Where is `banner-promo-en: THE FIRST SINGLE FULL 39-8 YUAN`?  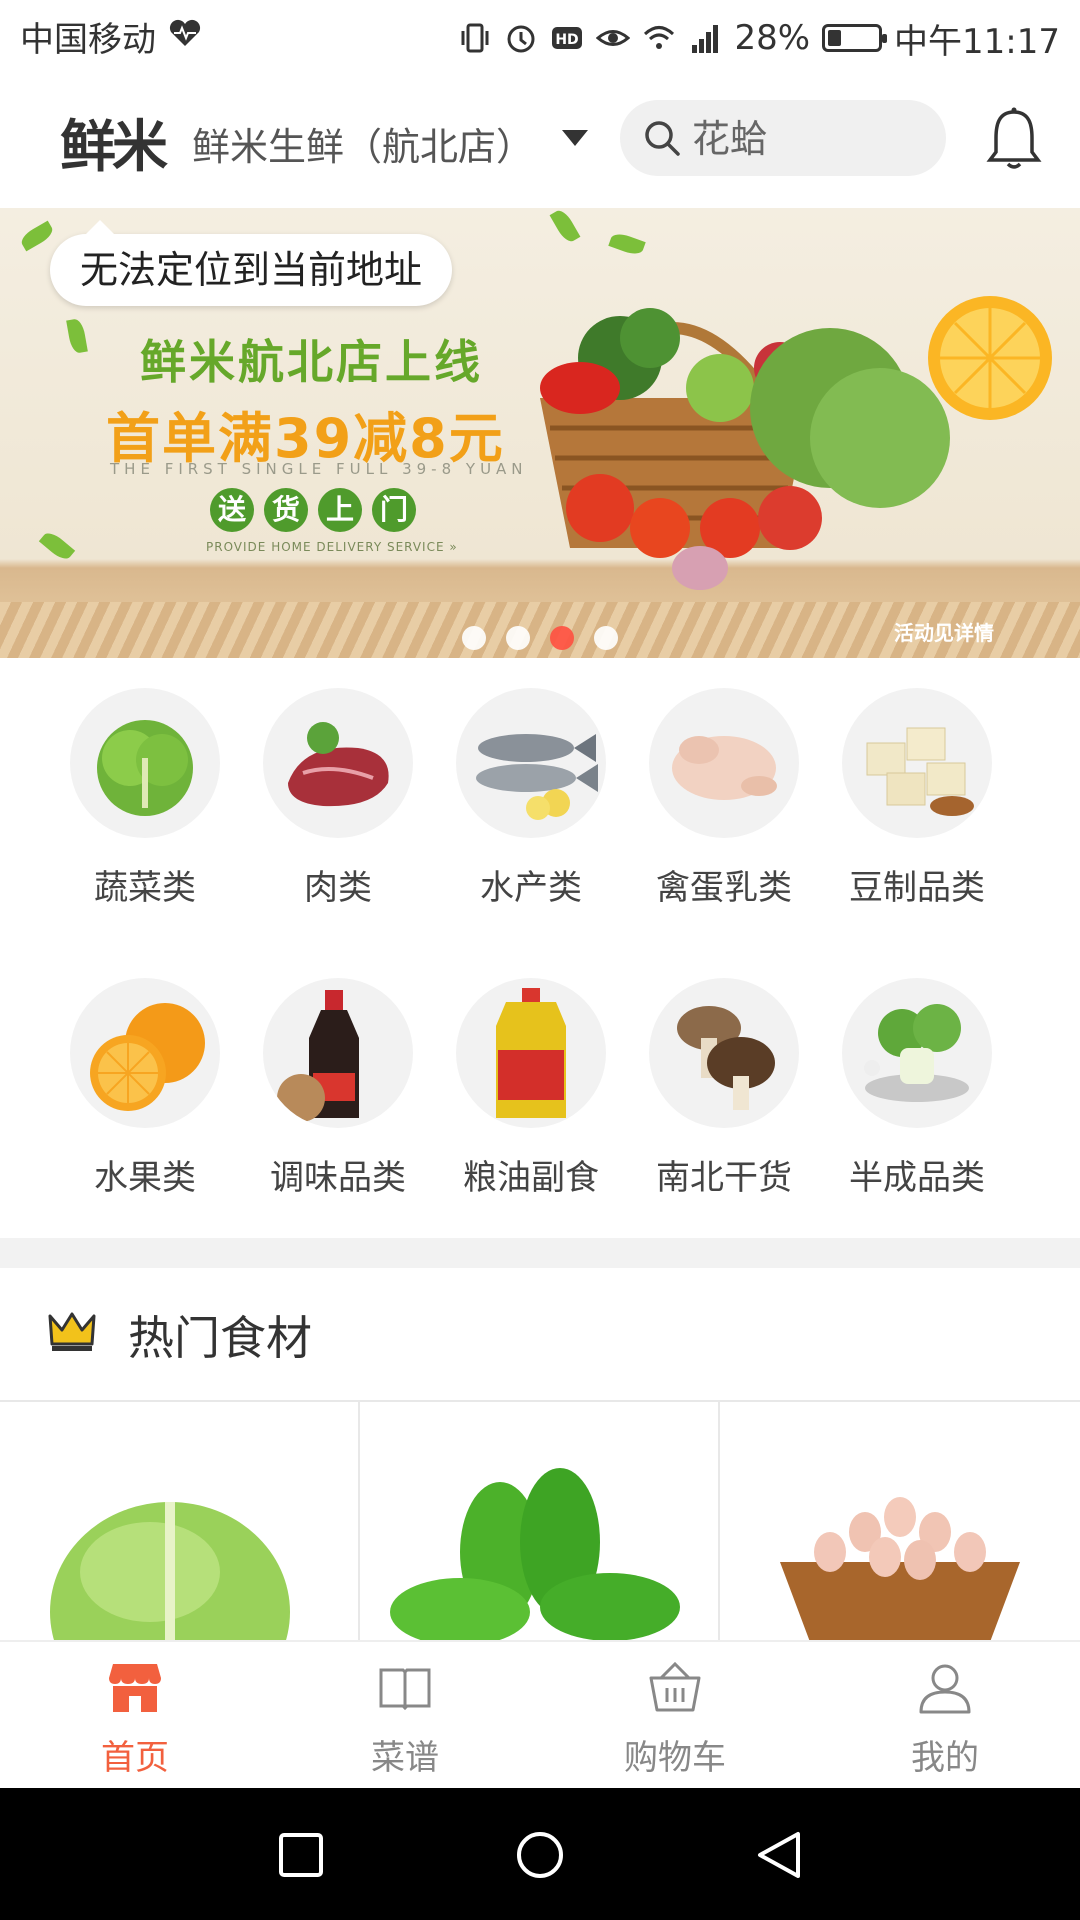
banner-promo-en: THE FIRST SINGLE FULL 39-8 YUAN is located at coordinates (319, 469).